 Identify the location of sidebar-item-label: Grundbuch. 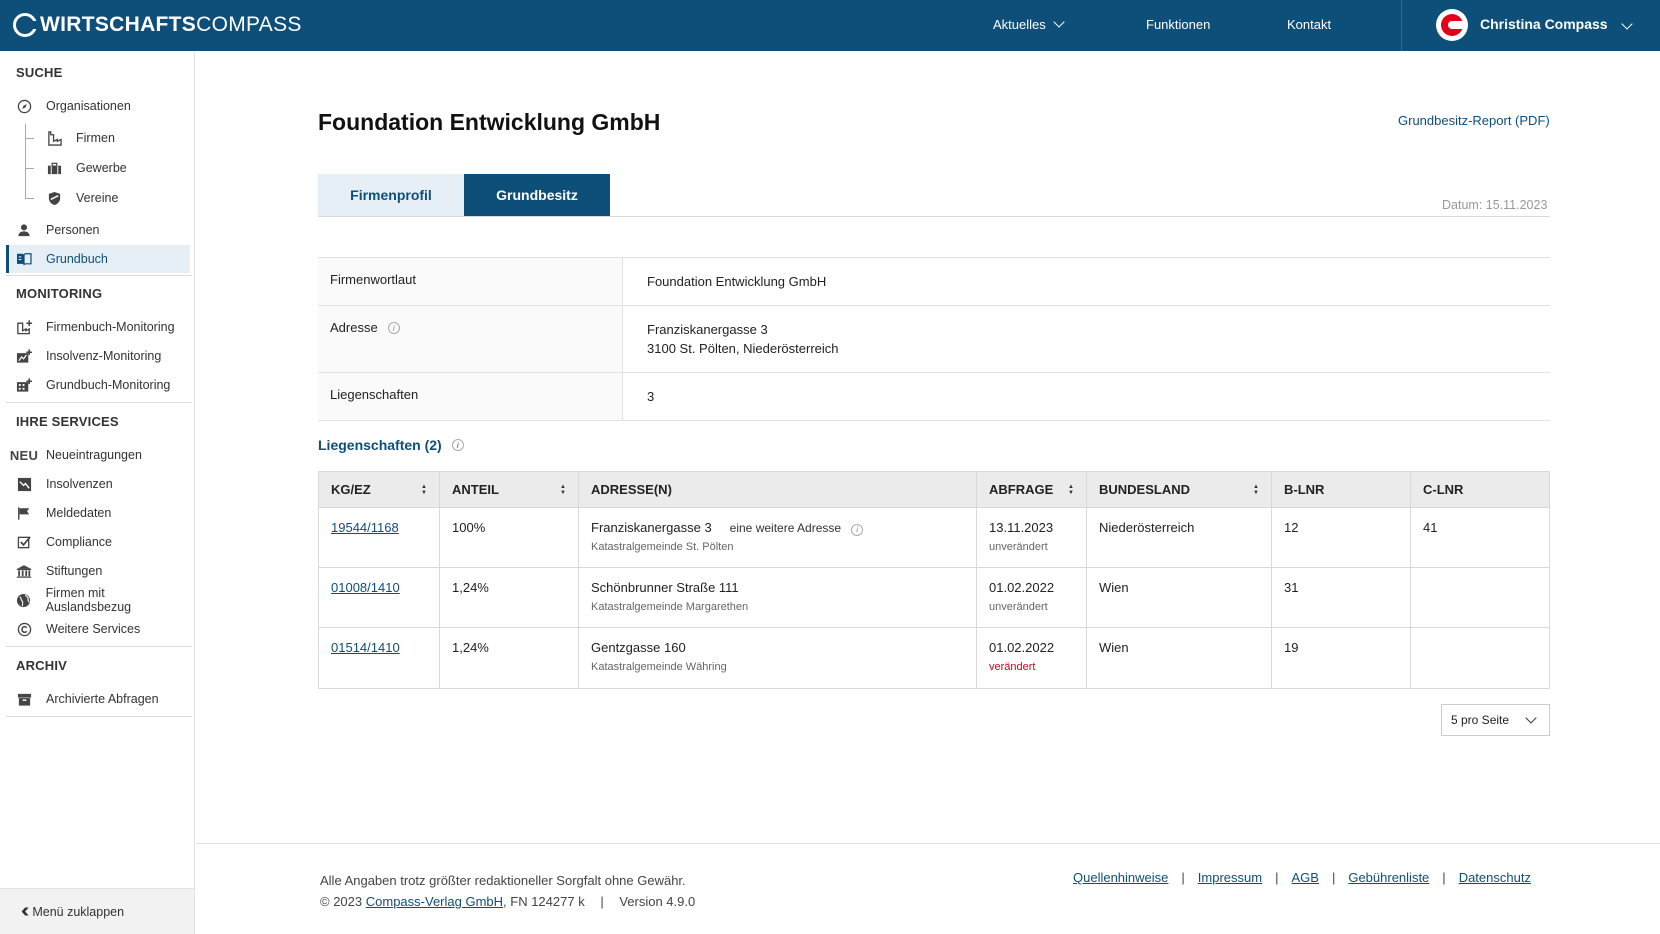
(77, 259).